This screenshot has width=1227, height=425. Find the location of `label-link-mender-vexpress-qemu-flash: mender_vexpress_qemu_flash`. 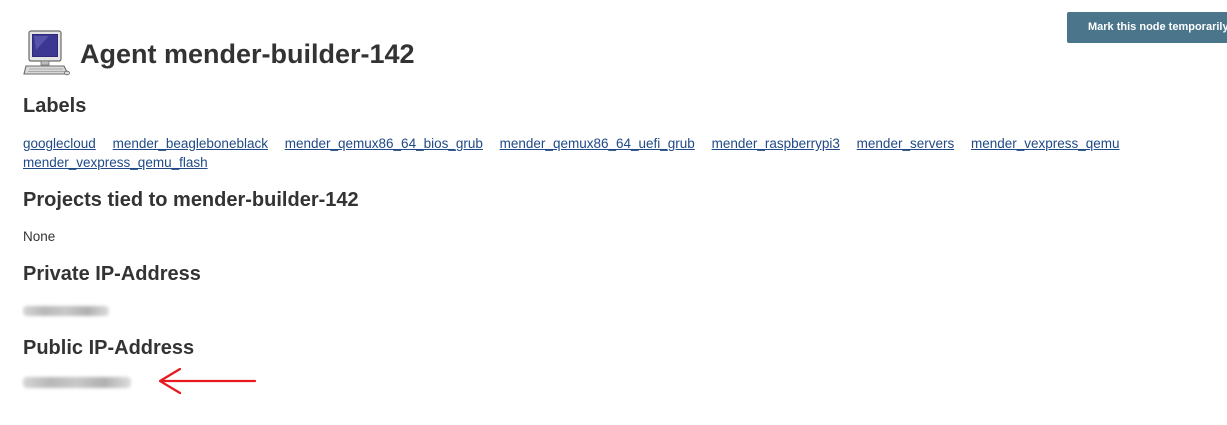

label-link-mender-vexpress-qemu-flash: mender_vexpress_qemu_flash is located at coordinates (115, 162).